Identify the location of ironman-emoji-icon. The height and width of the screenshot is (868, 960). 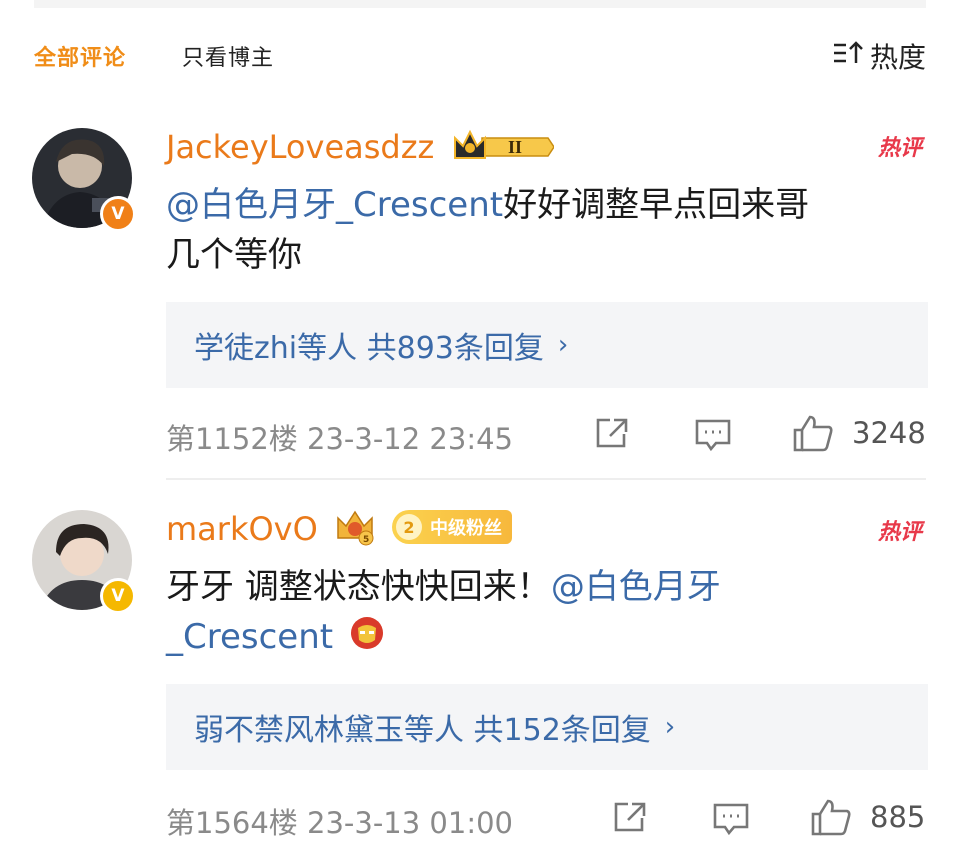
(367, 639).